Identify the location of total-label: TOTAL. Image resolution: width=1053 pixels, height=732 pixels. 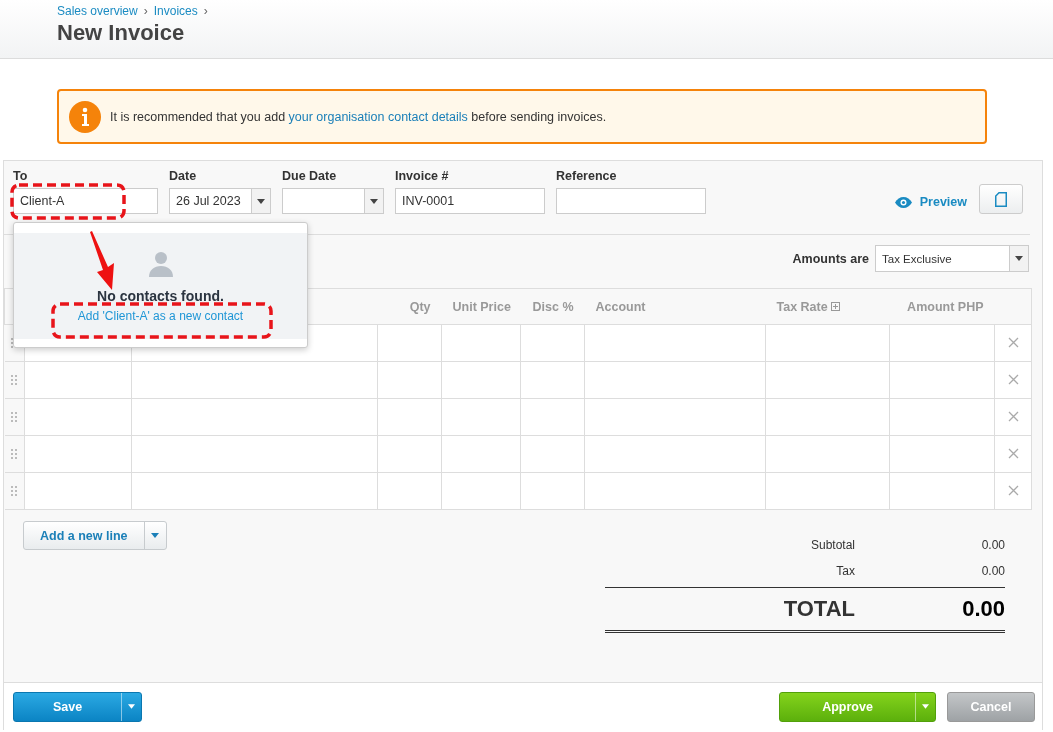
(818, 609).